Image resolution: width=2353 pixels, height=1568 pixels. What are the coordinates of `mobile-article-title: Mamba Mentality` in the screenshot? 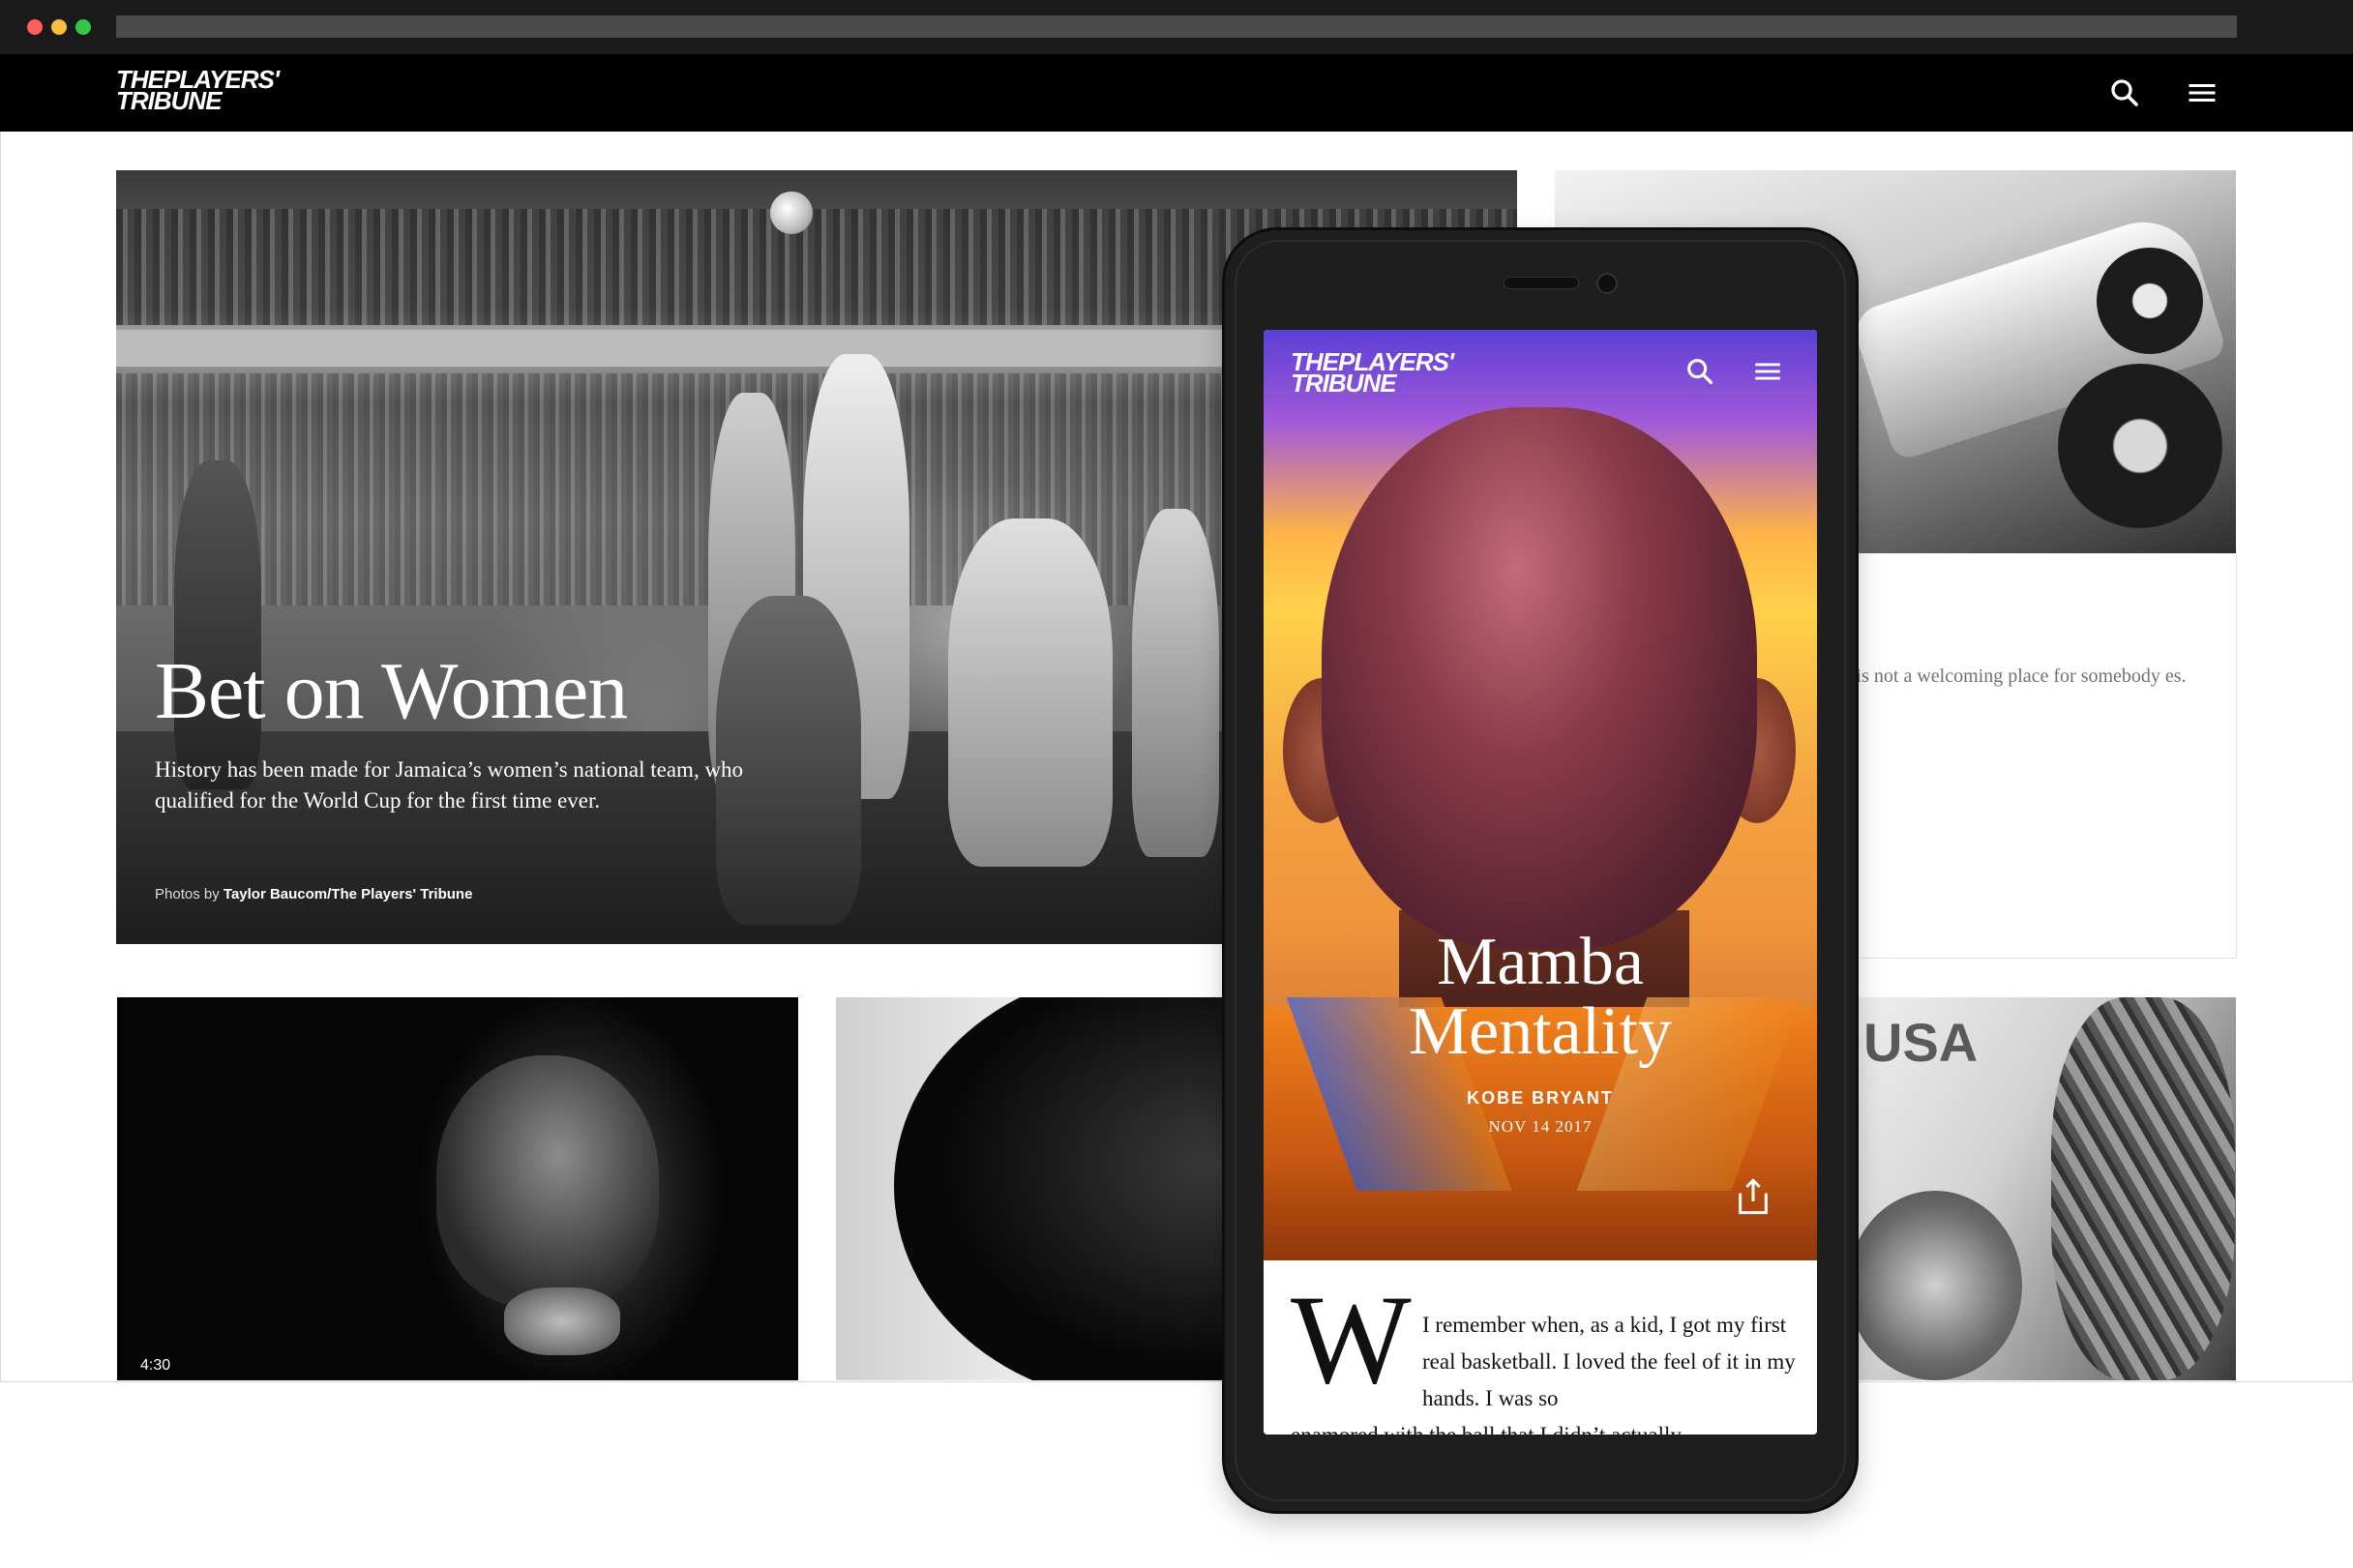 It's located at (1540, 997).